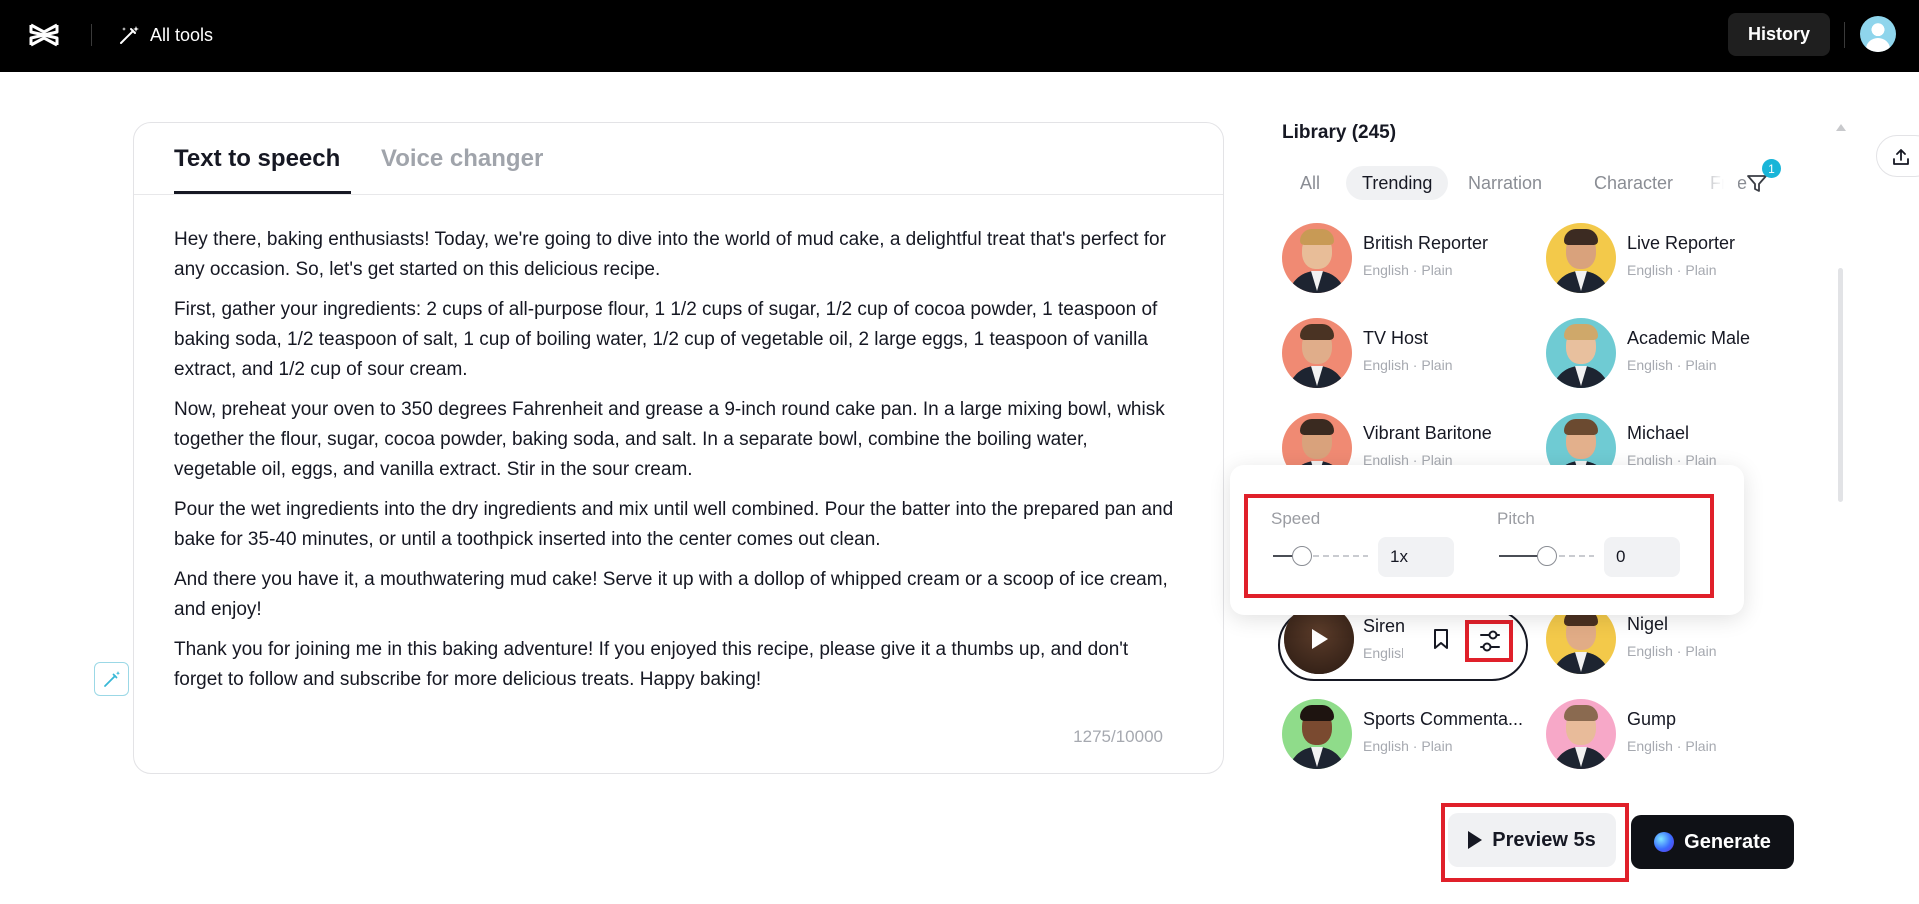 The height and width of the screenshot is (904, 1919). Describe the element at coordinates (1397, 183) in the screenshot. I see `library-tab-trending: Trending` at that location.